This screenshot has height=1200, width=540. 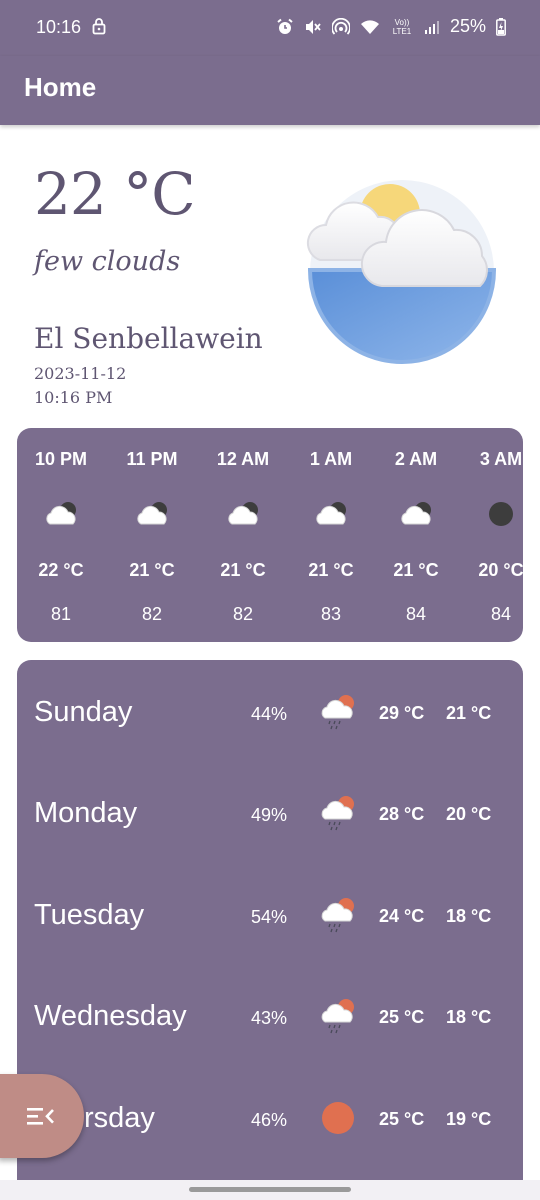 What do you see at coordinates (61, 535) in the screenshot?
I see `hourly-item: 10 PM 22 °C 81` at bounding box center [61, 535].